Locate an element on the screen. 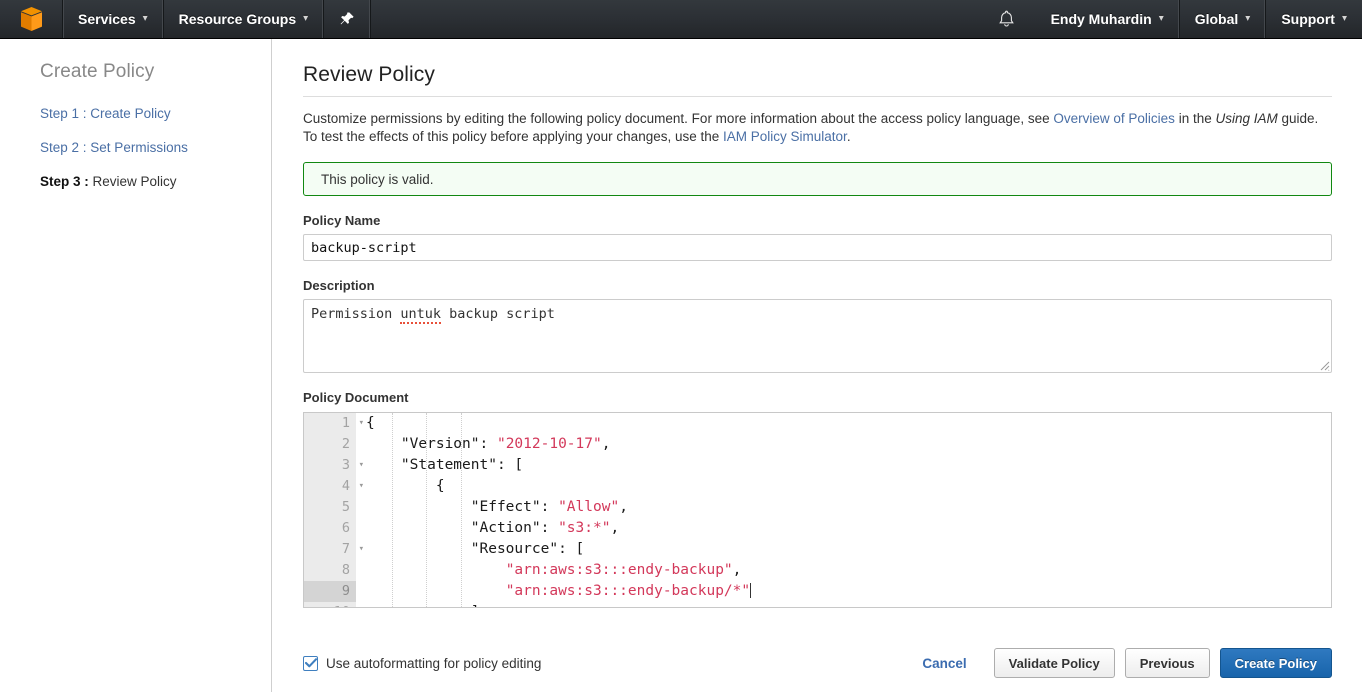 The width and height of the screenshot is (1362, 692). pushpin-icon is located at coordinates (347, 18).